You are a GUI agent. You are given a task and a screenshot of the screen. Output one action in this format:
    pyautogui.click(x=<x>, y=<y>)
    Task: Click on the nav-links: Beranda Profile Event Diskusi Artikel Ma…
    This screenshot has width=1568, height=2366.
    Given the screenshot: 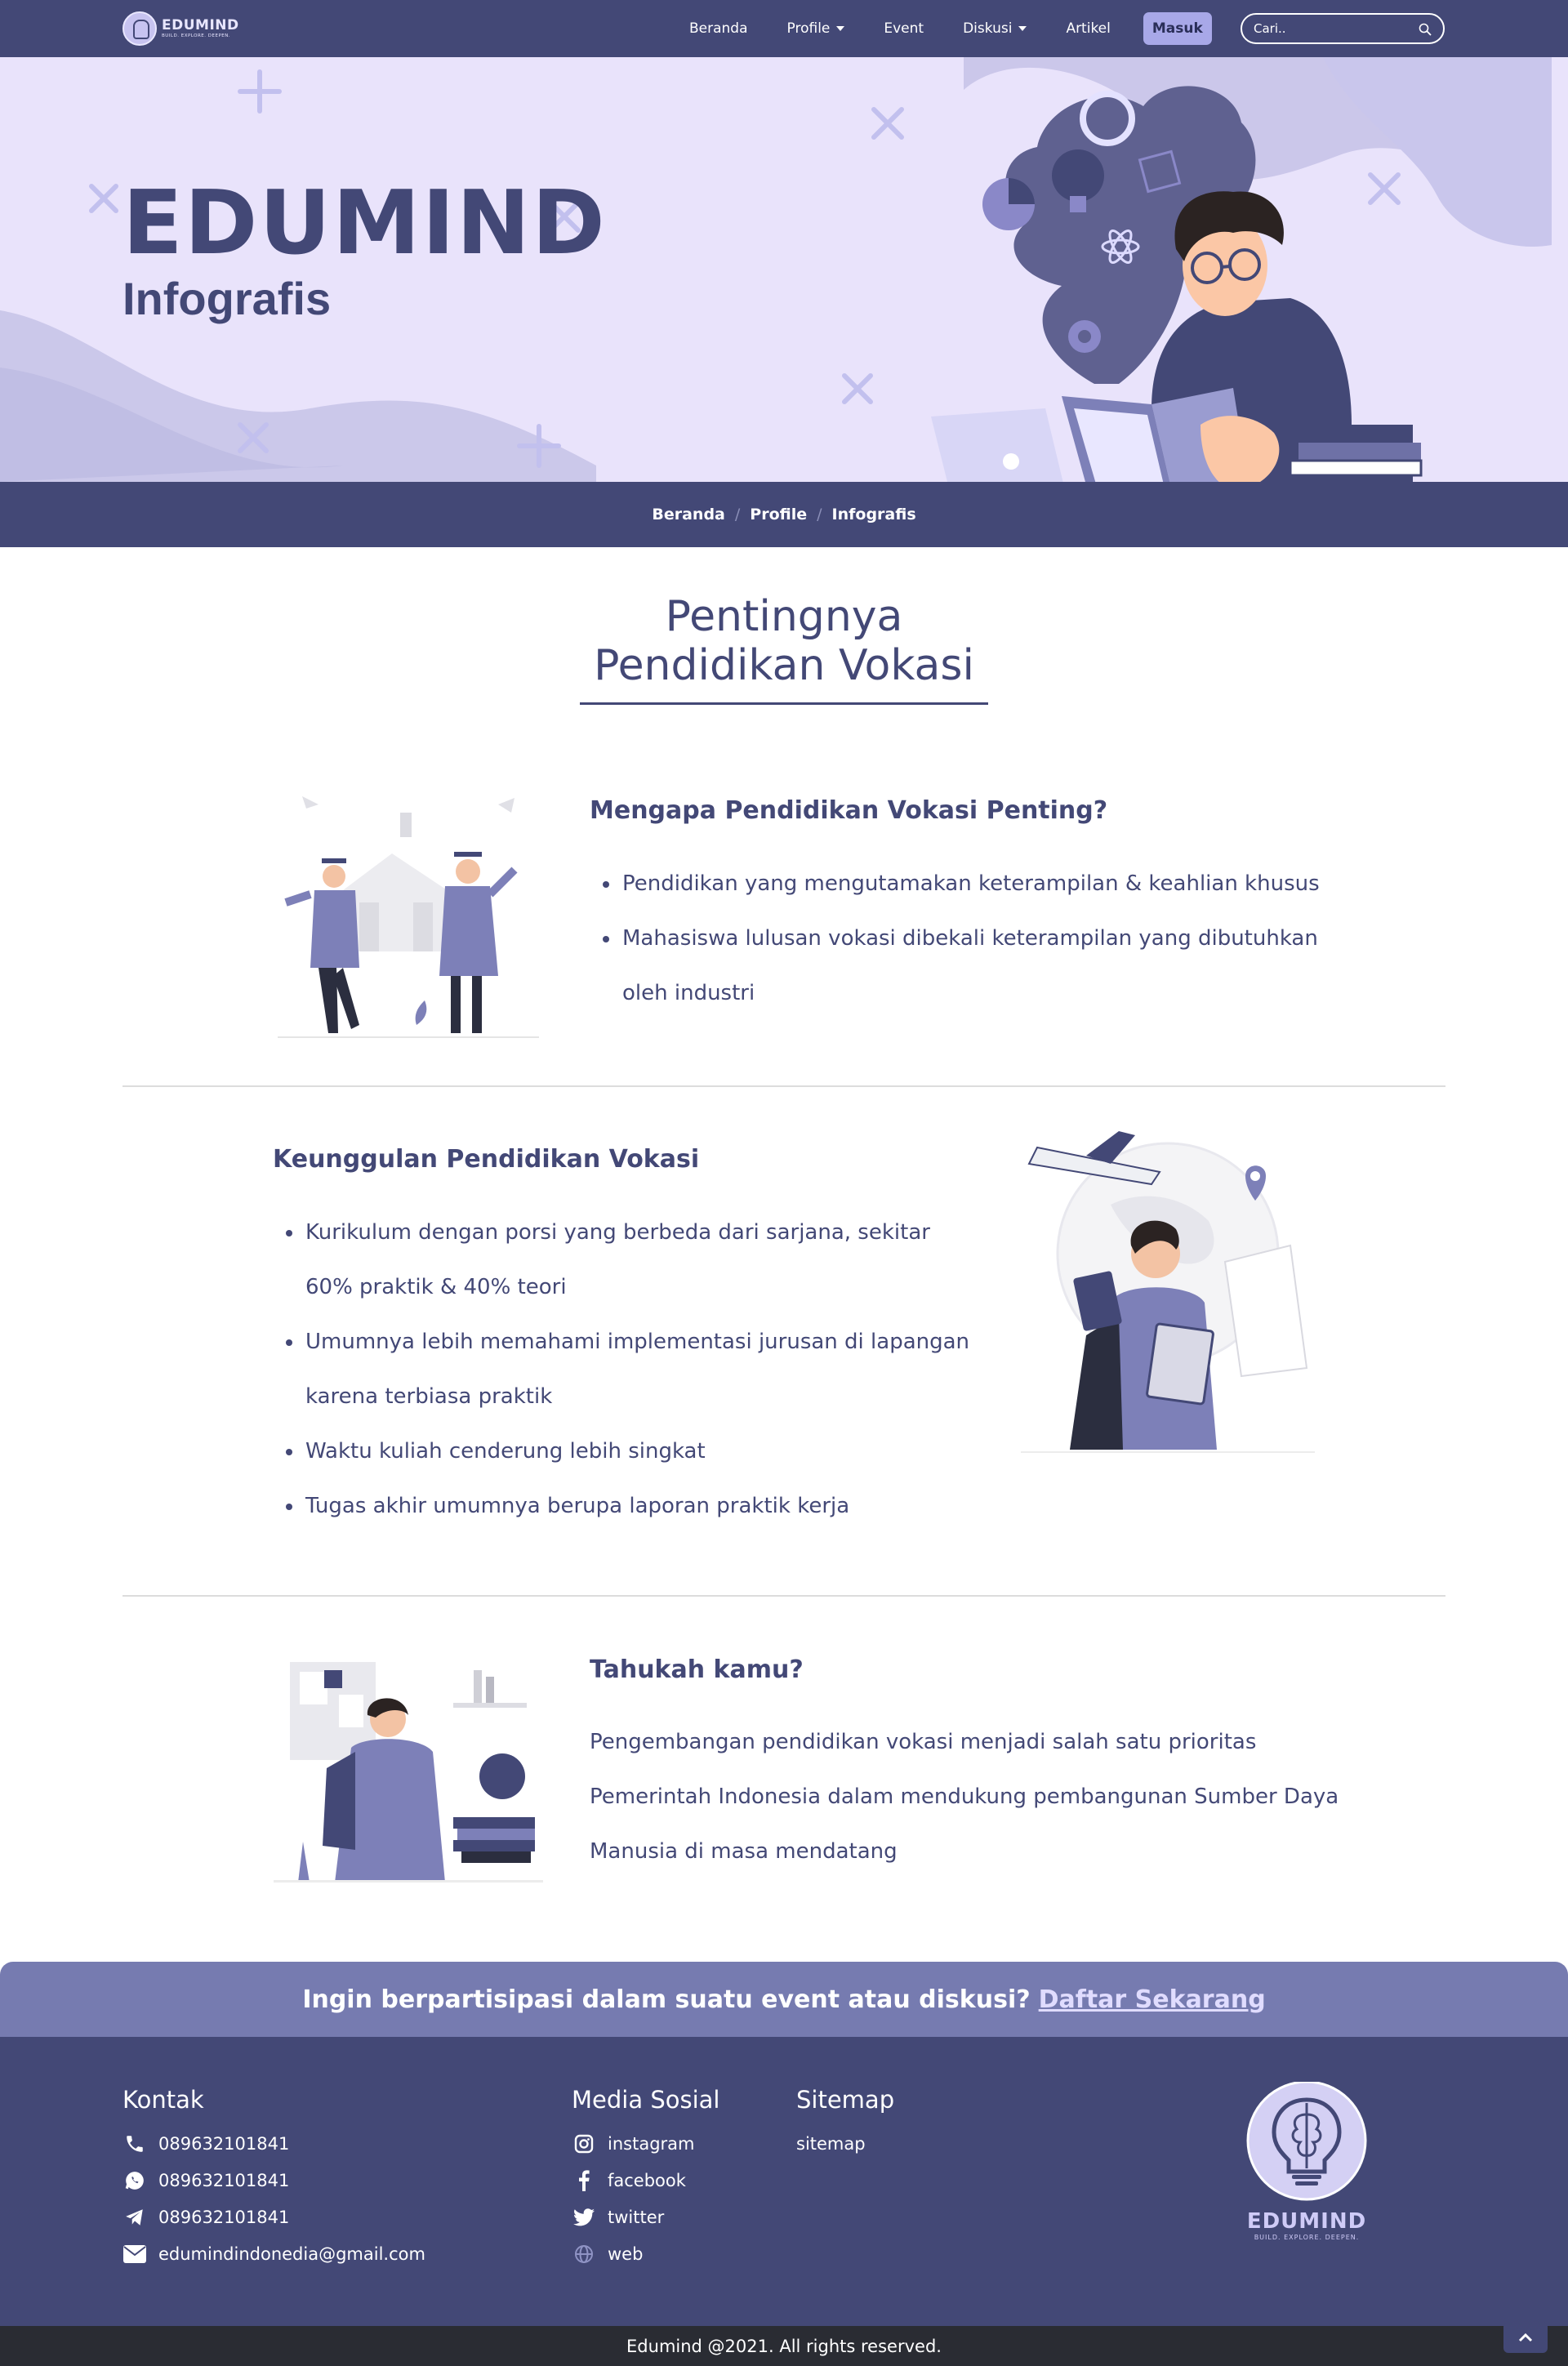 What is the action you would take?
    pyautogui.click(x=941, y=28)
    